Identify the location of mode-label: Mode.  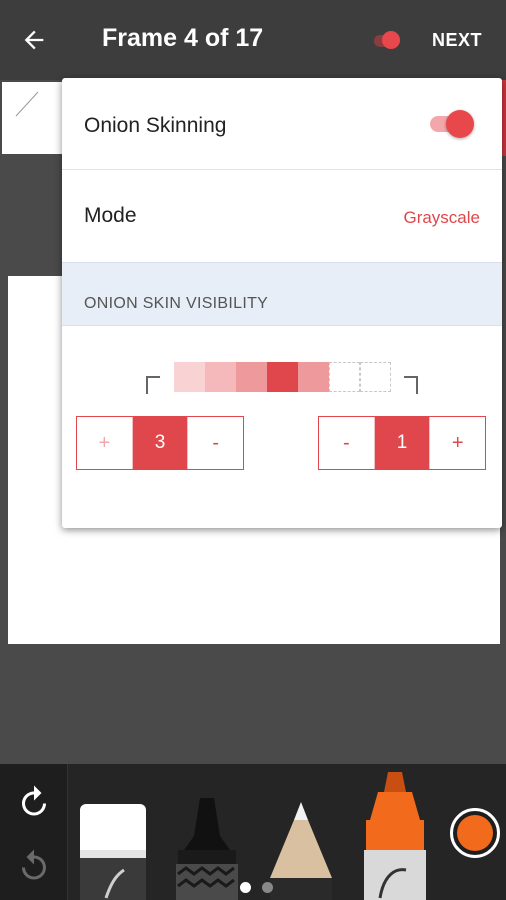
(110, 215).